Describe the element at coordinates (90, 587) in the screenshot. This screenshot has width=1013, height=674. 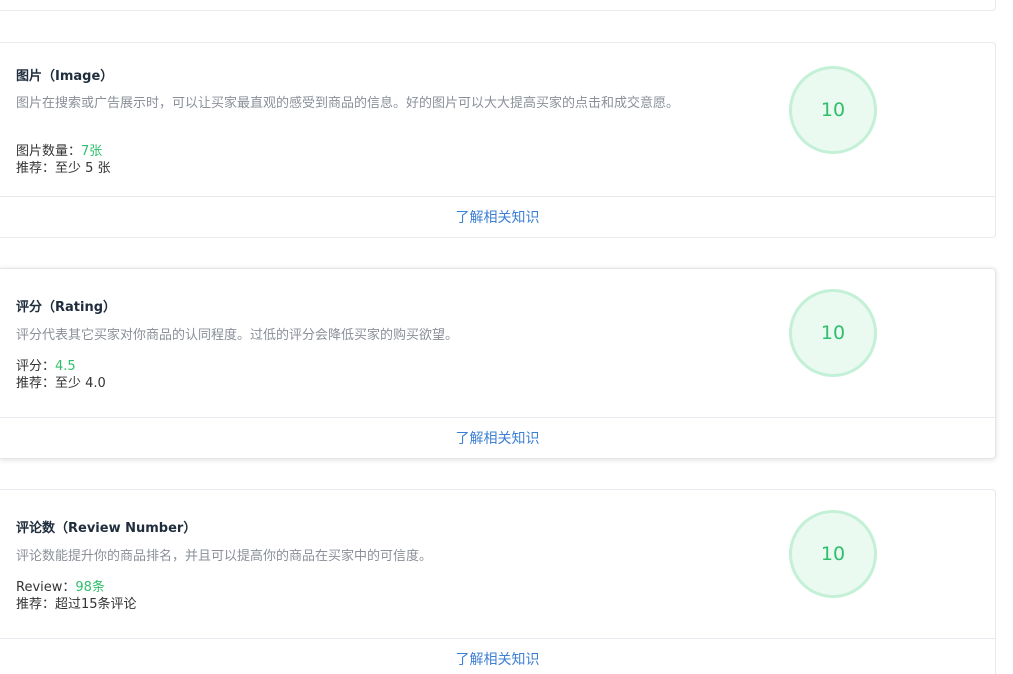
I see `metric-value: 98条` at that location.